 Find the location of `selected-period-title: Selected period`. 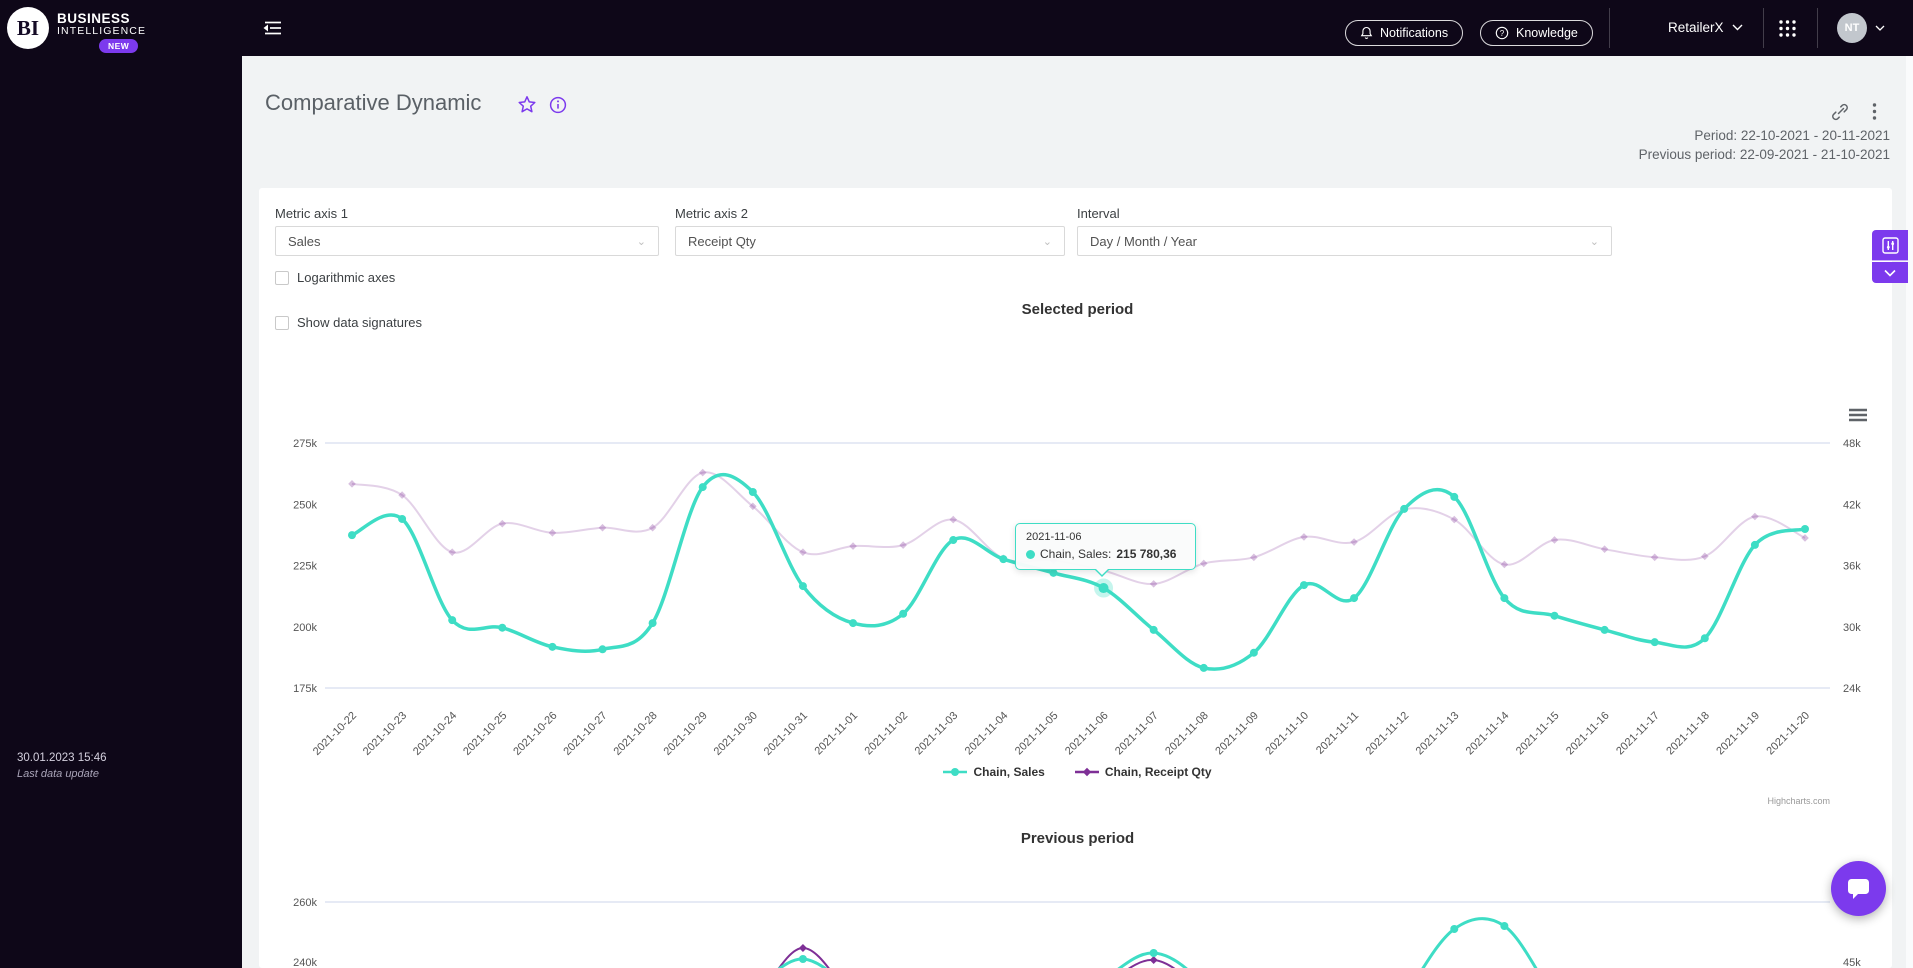

selected-period-title: Selected period is located at coordinates (1077, 309).